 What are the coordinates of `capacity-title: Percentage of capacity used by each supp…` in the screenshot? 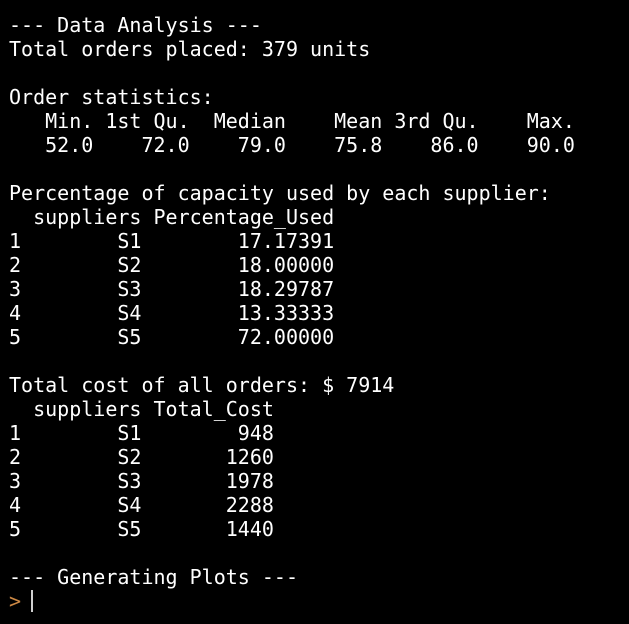 It's located at (280, 193).